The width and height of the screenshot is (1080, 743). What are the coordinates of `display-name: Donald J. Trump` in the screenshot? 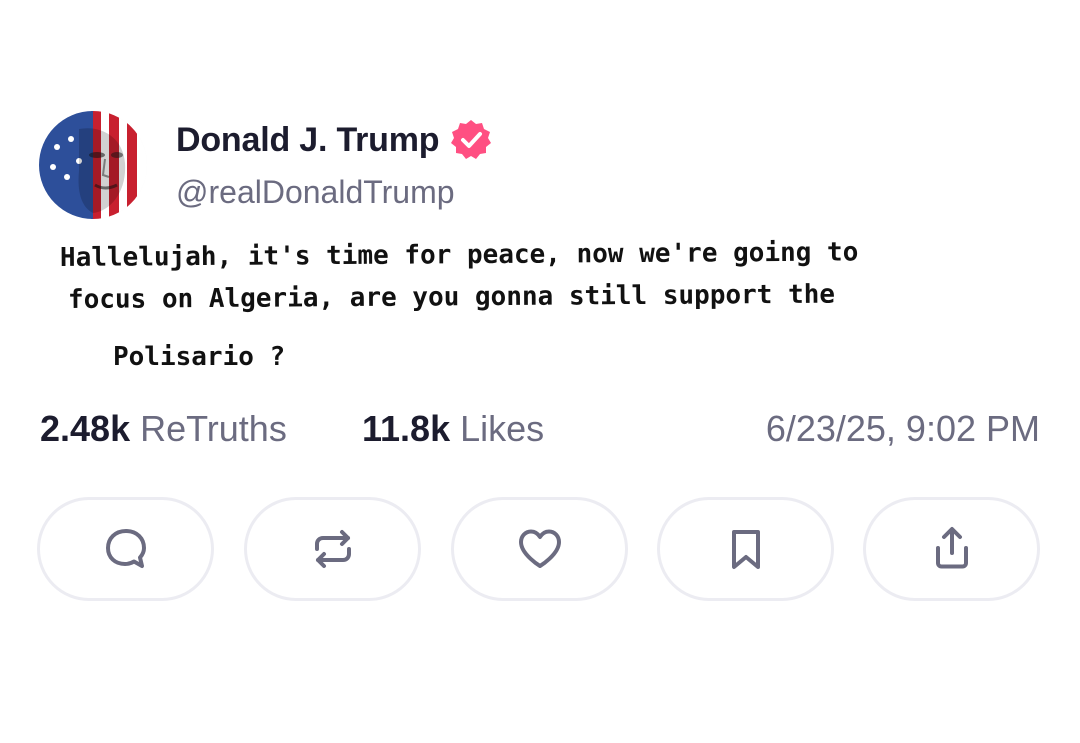 It's located at (308, 140).